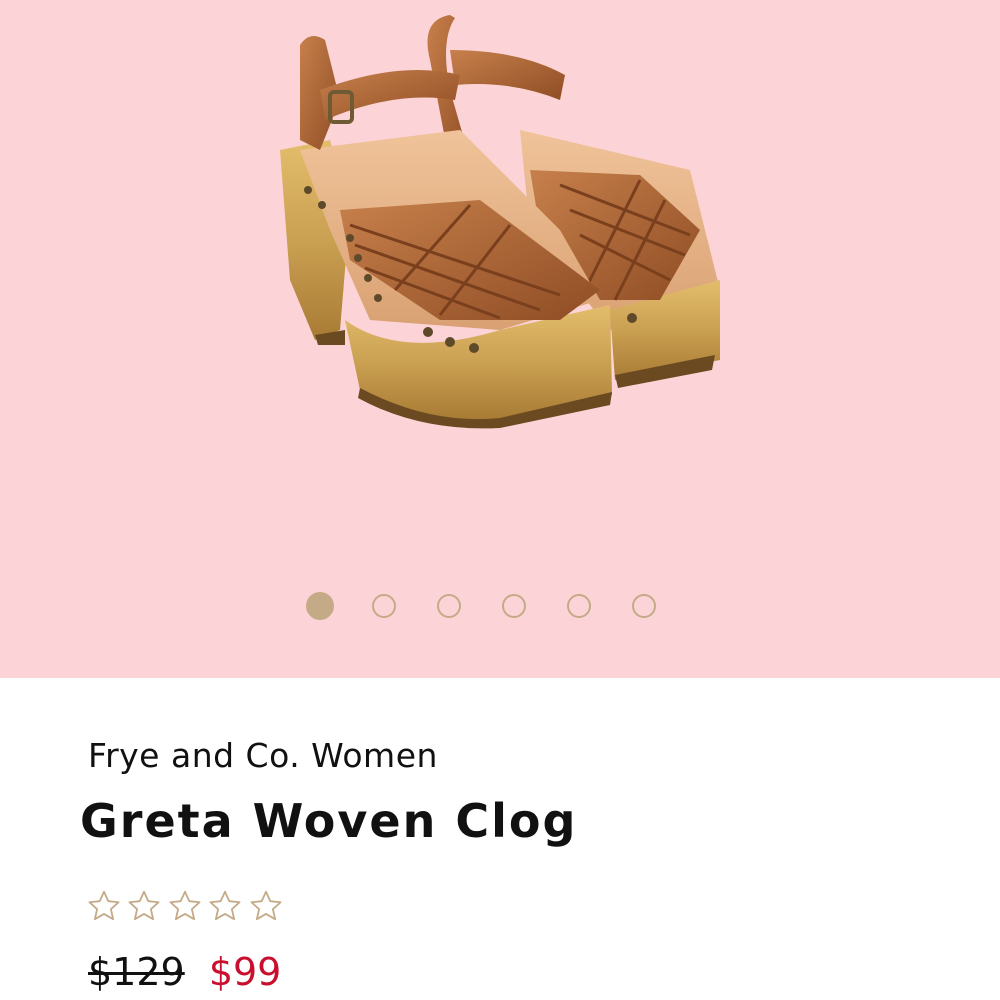 This screenshot has height=1000, width=1000. What do you see at coordinates (136, 972) in the screenshot?
I see `original-price: $129` at bounding box center [136, 972].